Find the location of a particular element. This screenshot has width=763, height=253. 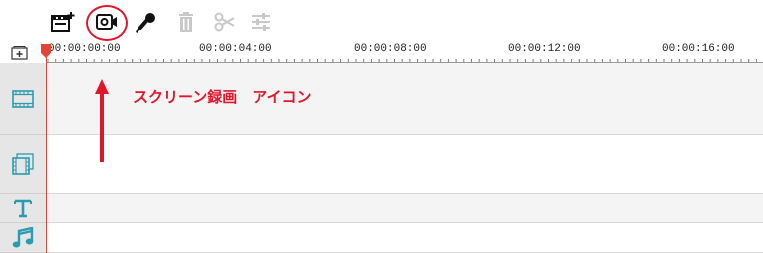

delete-button is located at coordinates (186, 22).